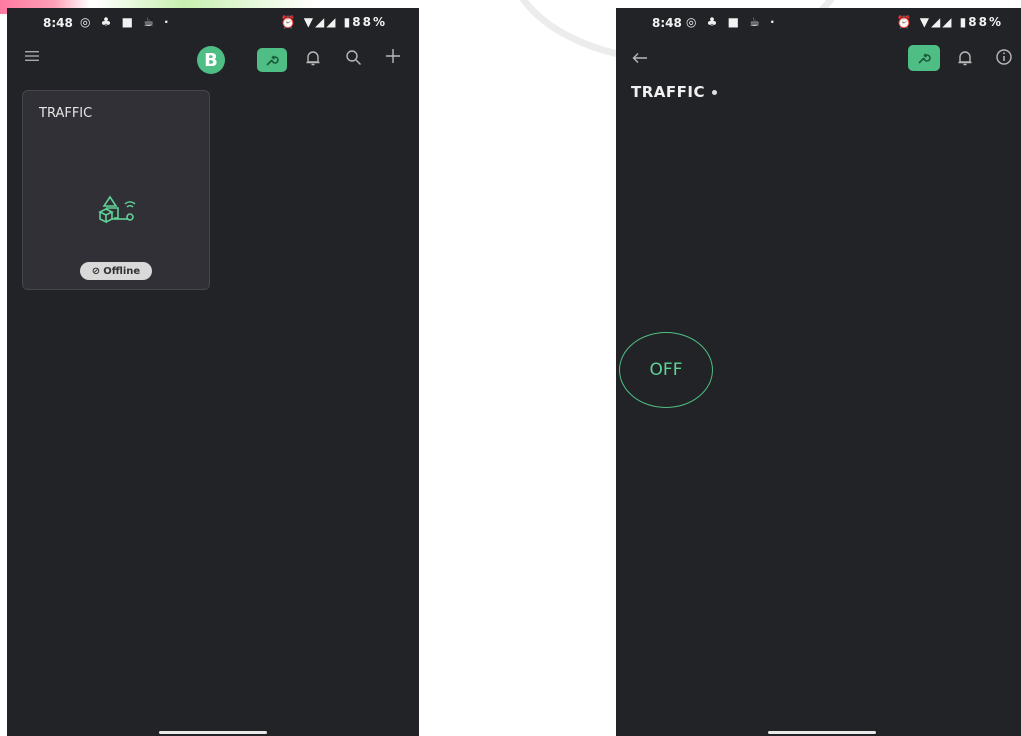  I want to click on device-card-title: TRAFFIC, so click(66, 113).